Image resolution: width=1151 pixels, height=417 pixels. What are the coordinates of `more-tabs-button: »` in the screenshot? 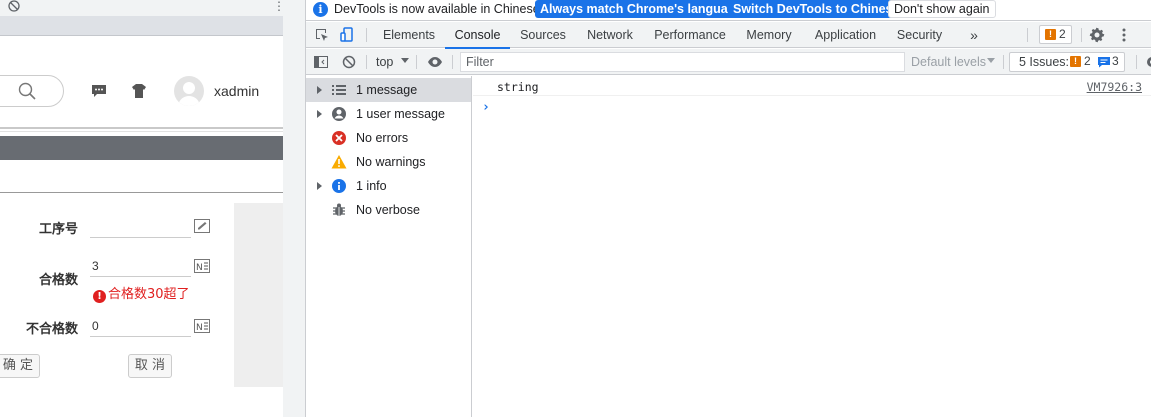 It's located at (974, 35).